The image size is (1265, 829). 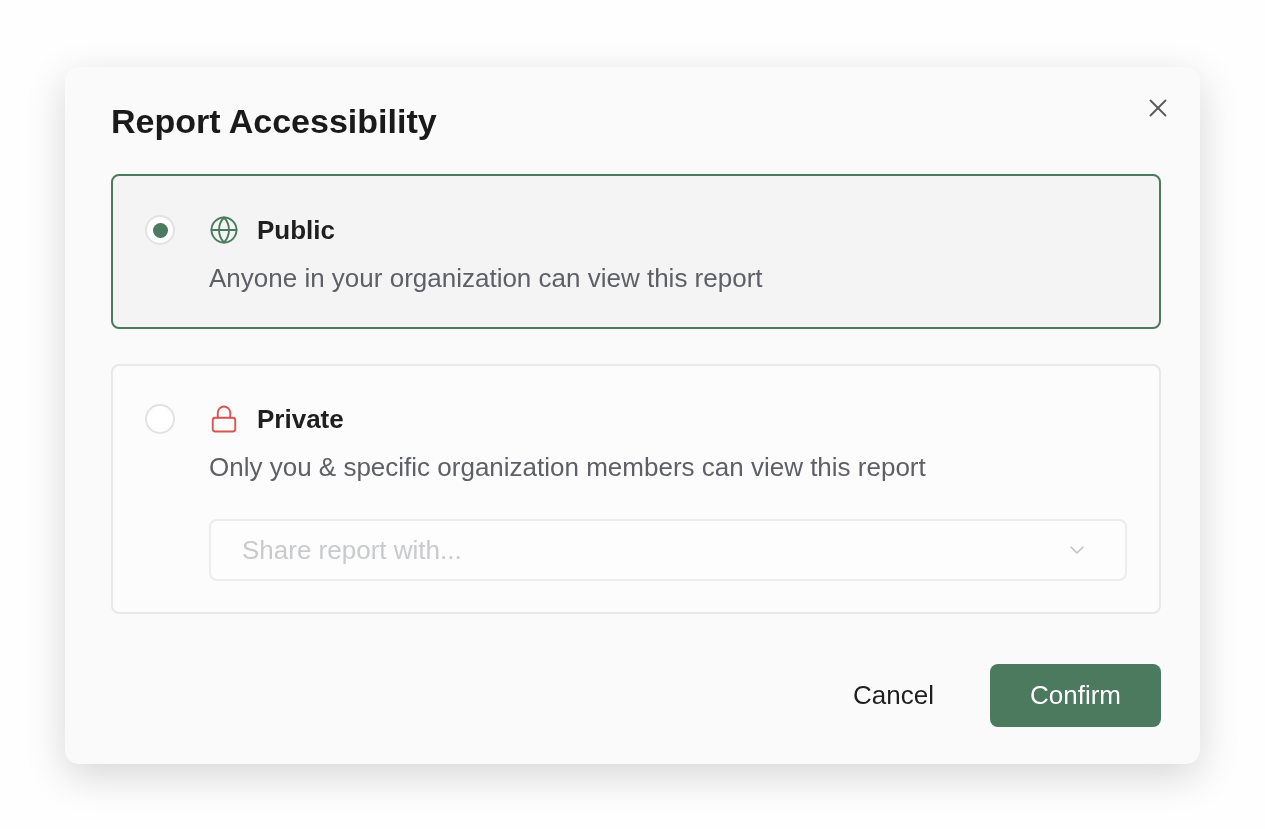 What do you see at coordinates (296, 230) in the screenshot?
I see `option-label: Public` at bounding box center [296, 230].